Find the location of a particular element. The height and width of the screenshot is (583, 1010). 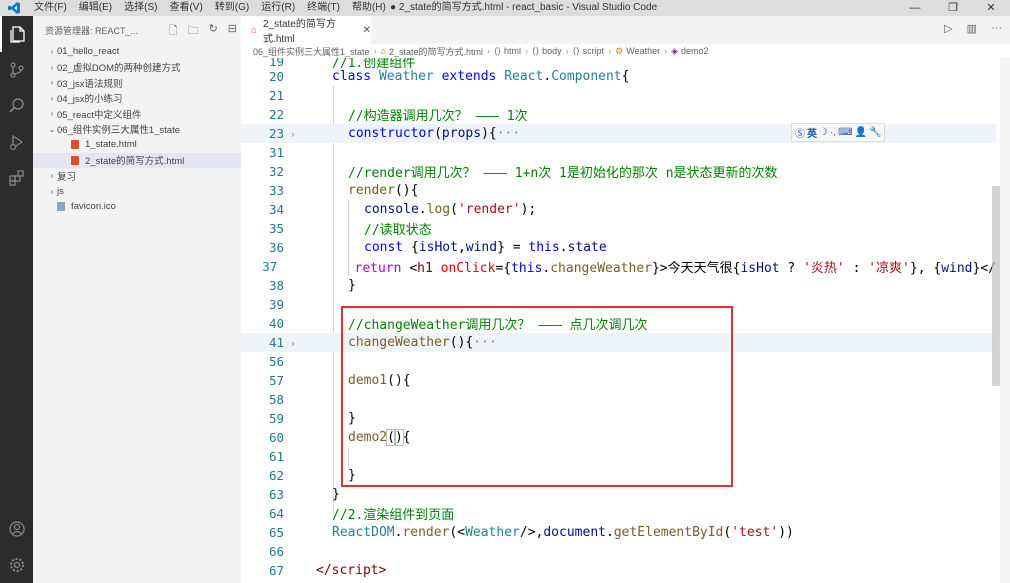

new-file-icon: 🗋 is located at coordinates (173, 31).